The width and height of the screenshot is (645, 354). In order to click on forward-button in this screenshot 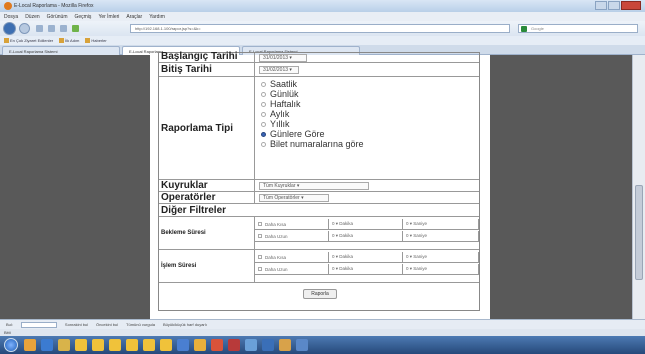, I will do `click(24, 28)`.